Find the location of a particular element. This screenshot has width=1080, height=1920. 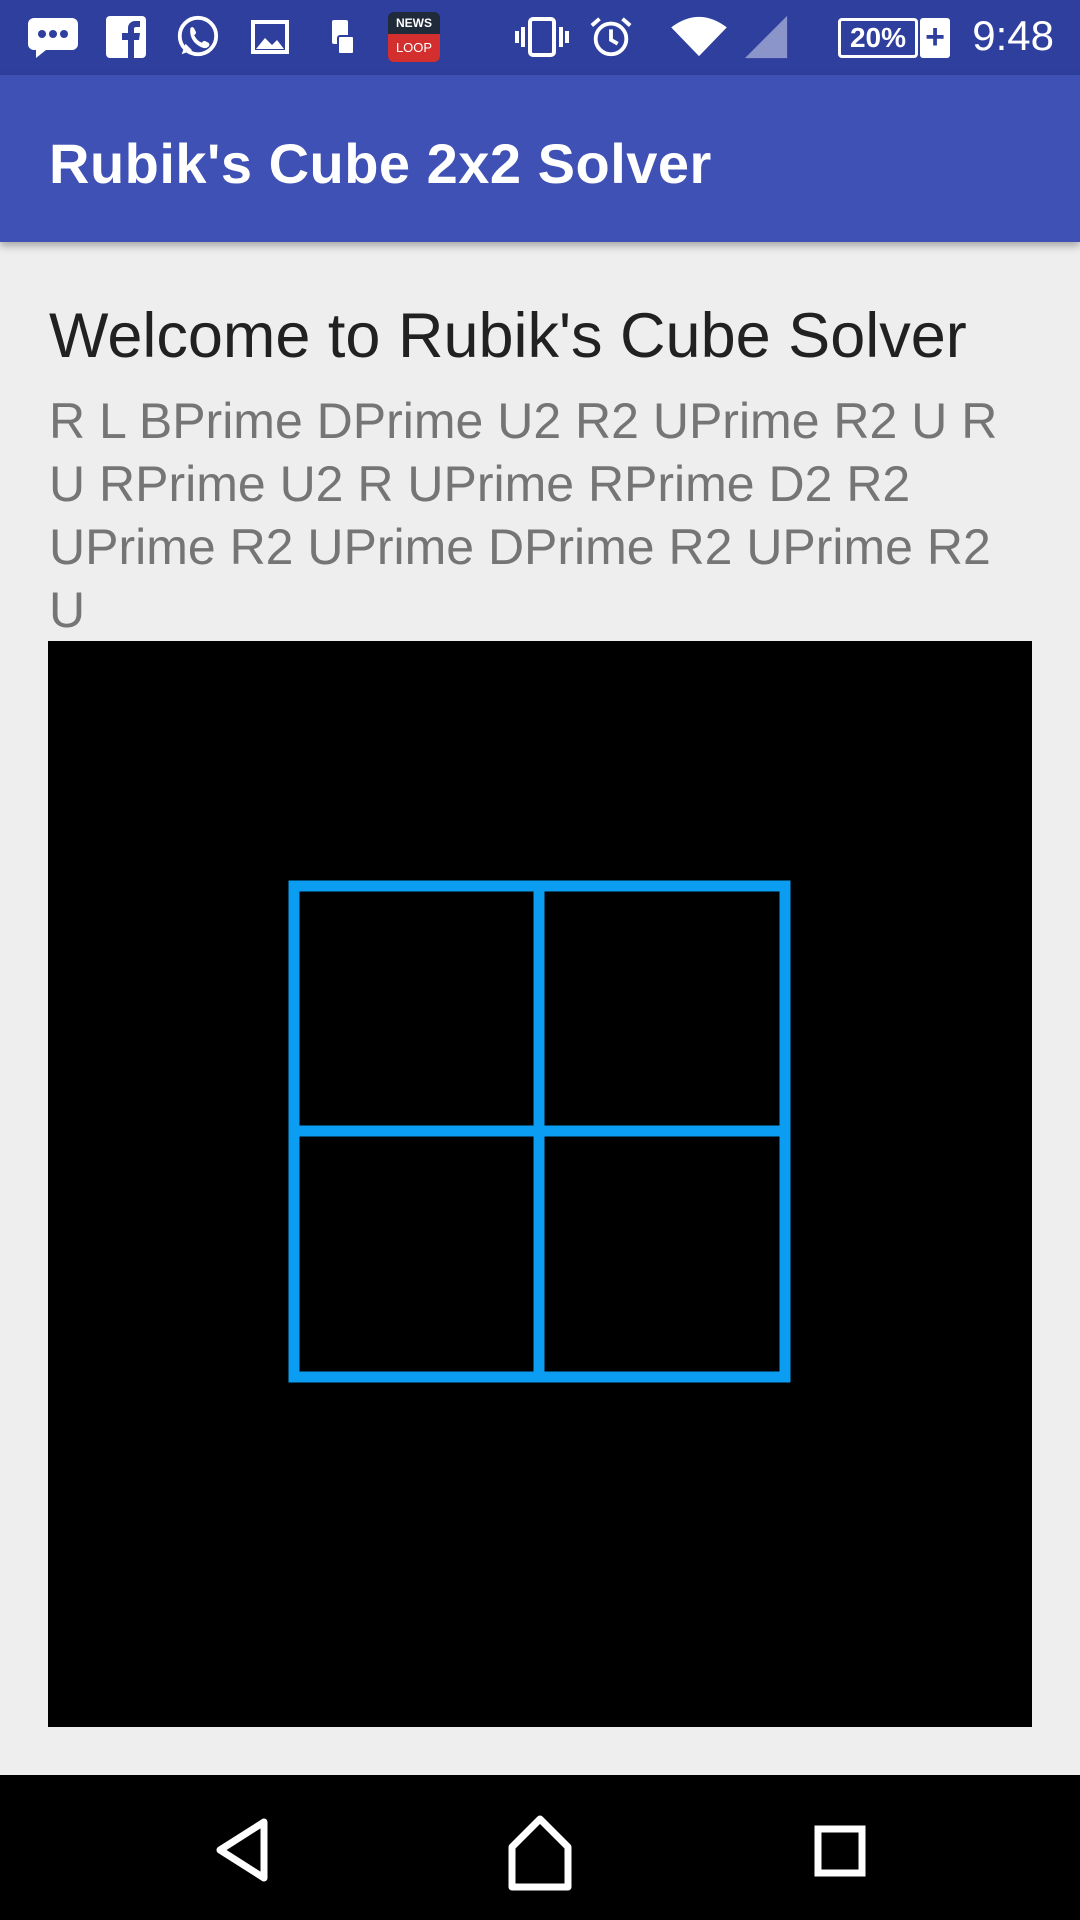

status-bar: NEWS LOOP 20% + 9:48 is located at coordinates (540, 37).